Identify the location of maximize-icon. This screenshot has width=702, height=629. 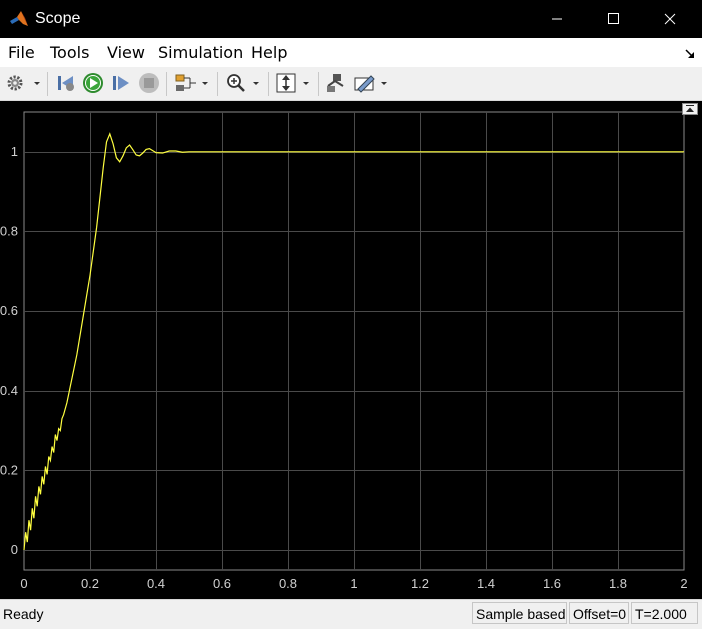
(613, 18).